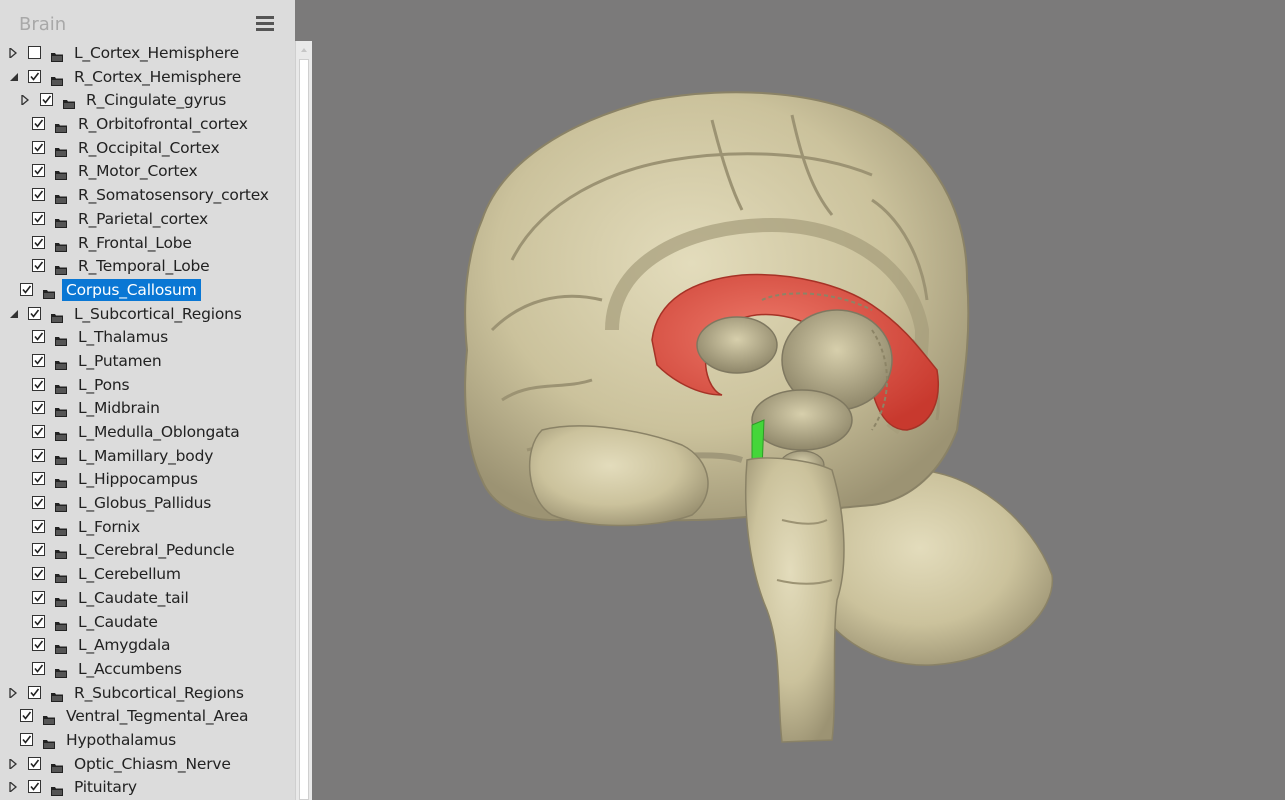  Describe the element at coordinates (147, 314) in the screenshot. I see `tree-item: L_Subcortical_Regions` at that location.